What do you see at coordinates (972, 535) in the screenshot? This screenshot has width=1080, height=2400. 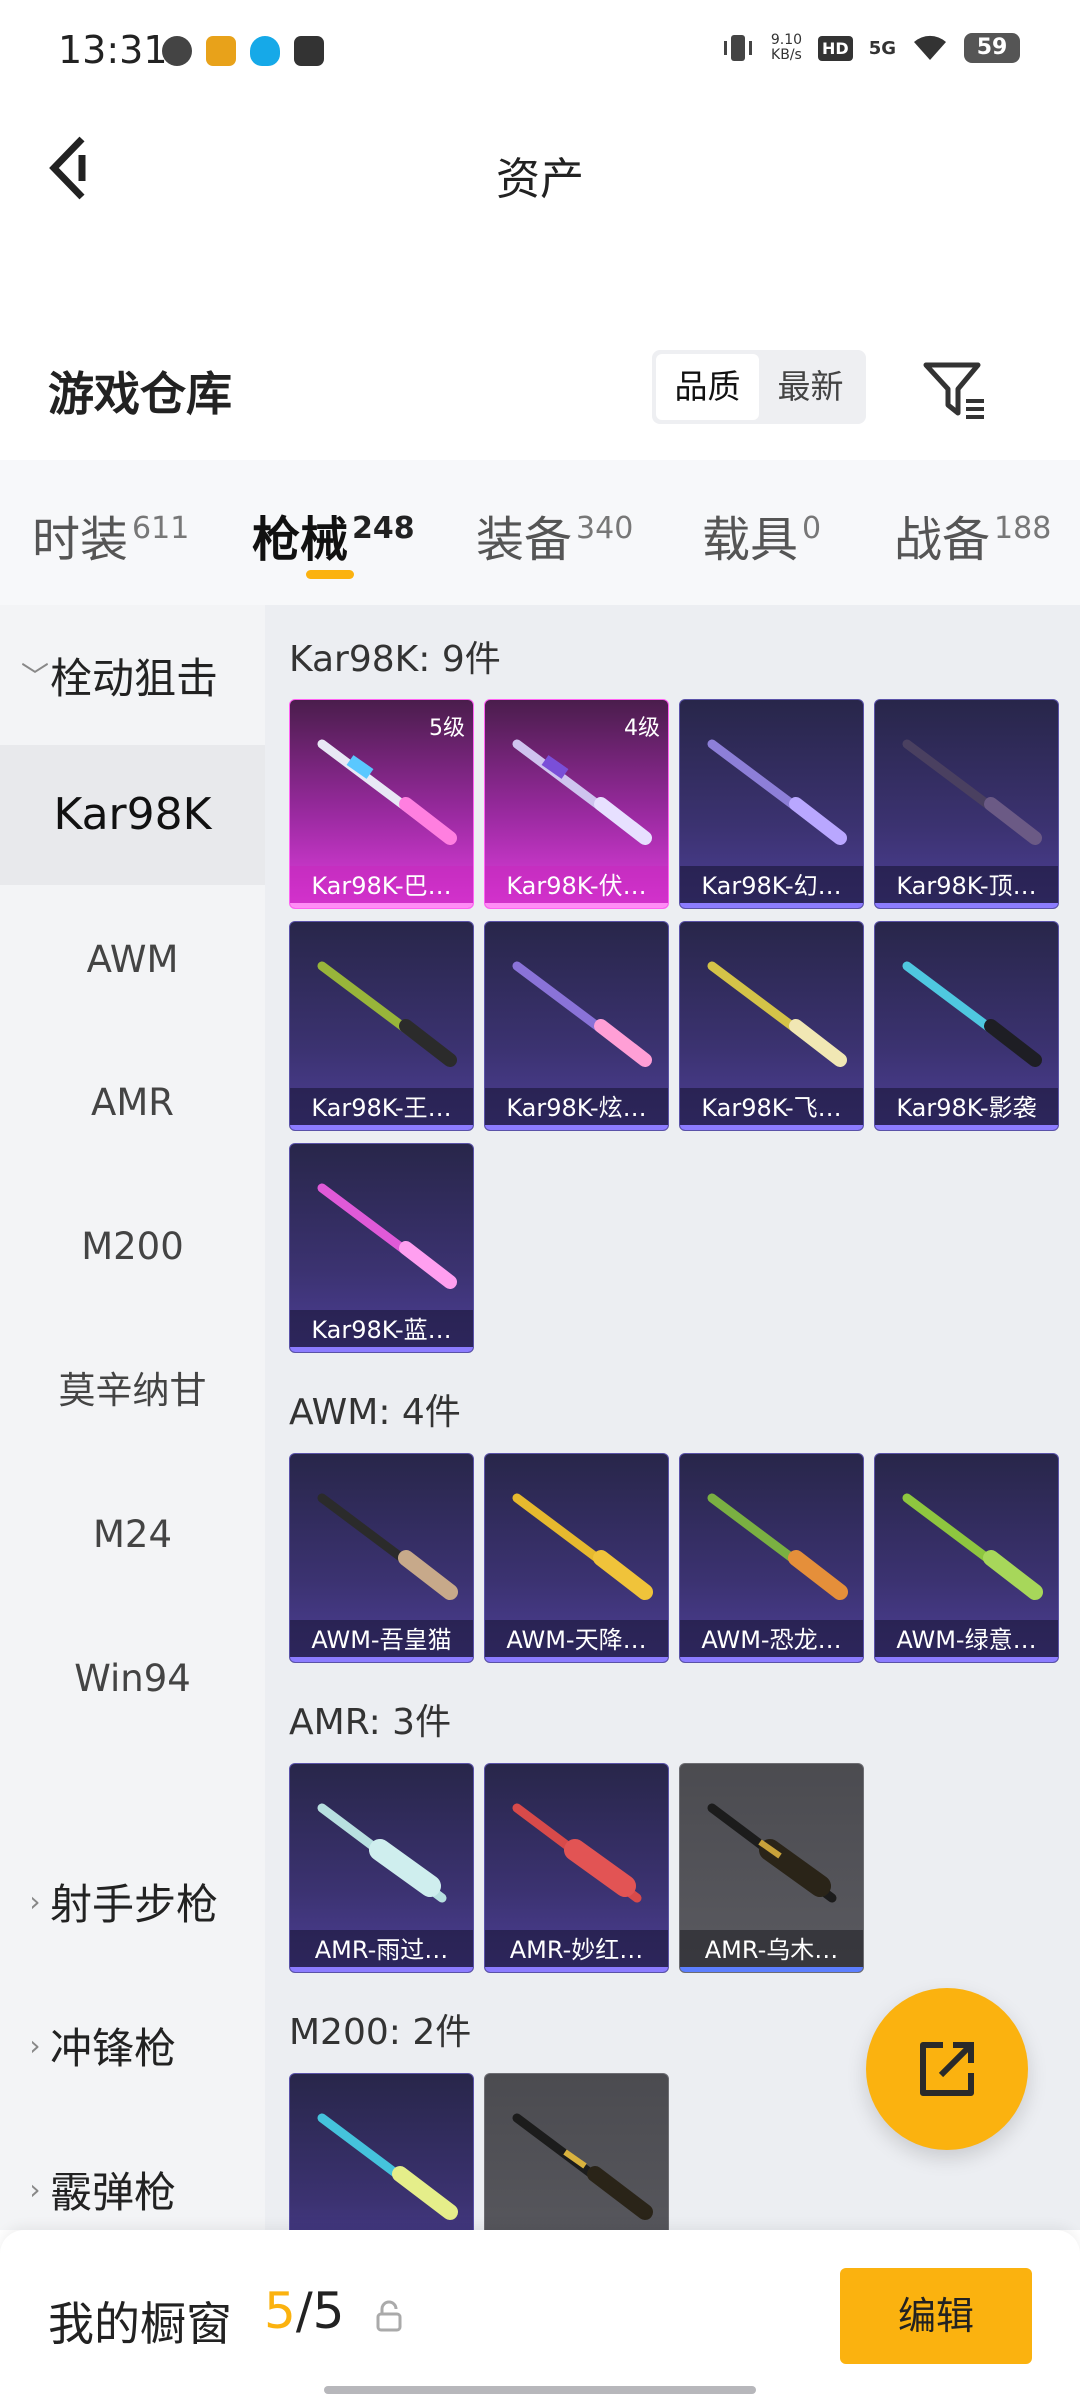 I see `tab-supplies: 战备 188` at bounding box center [972, 535].